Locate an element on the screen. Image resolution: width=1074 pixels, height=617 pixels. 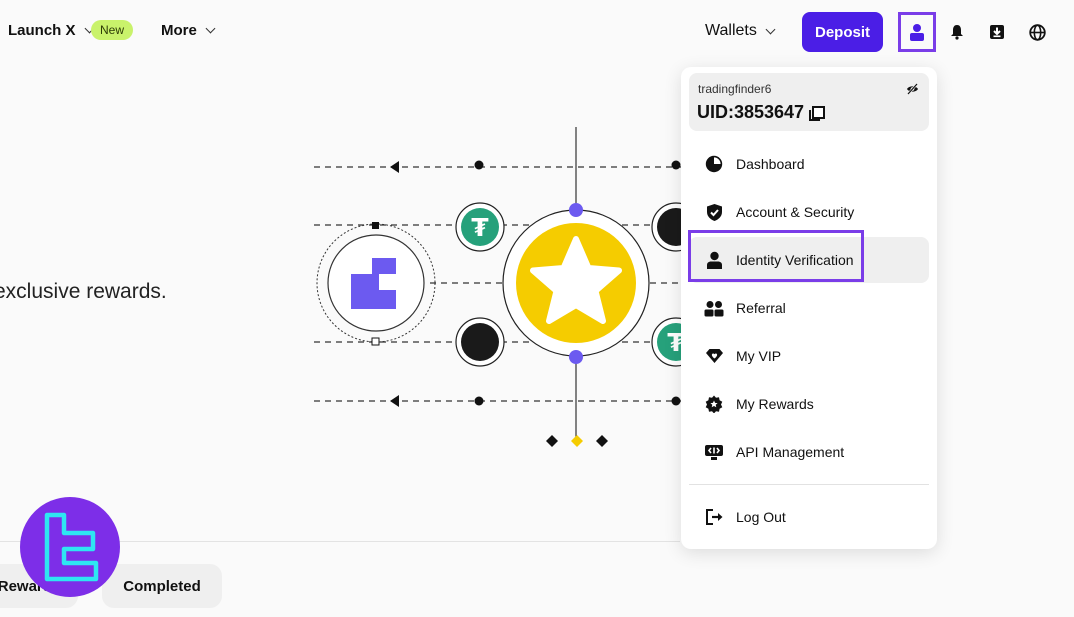
users-icon is located at coordinates (714, 308).